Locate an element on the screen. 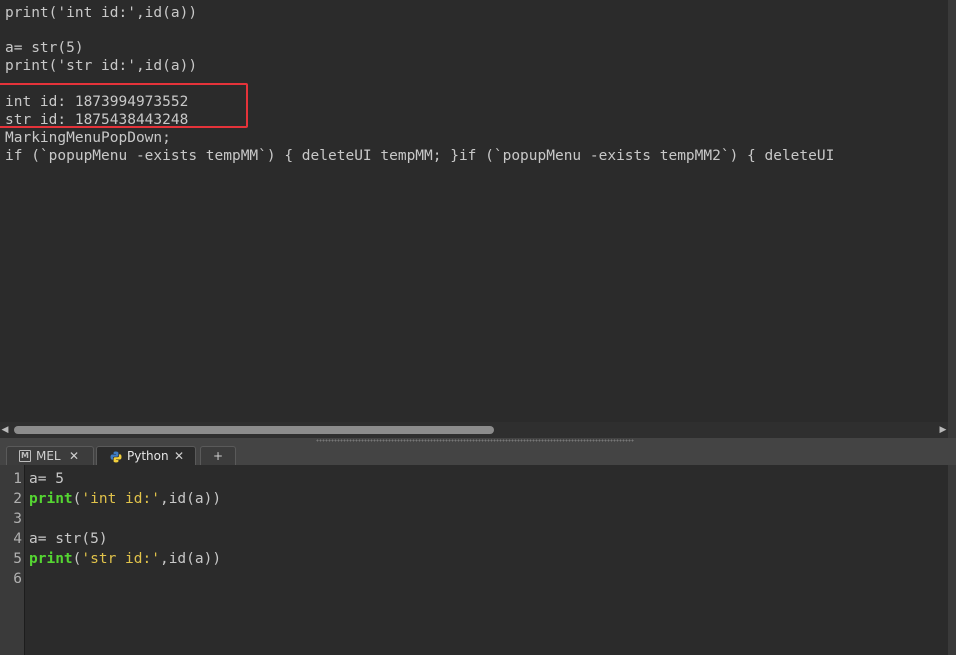 The image size is (956, 655). code-line: print('int id:',id(a)) is located at coordinates (125, 499).